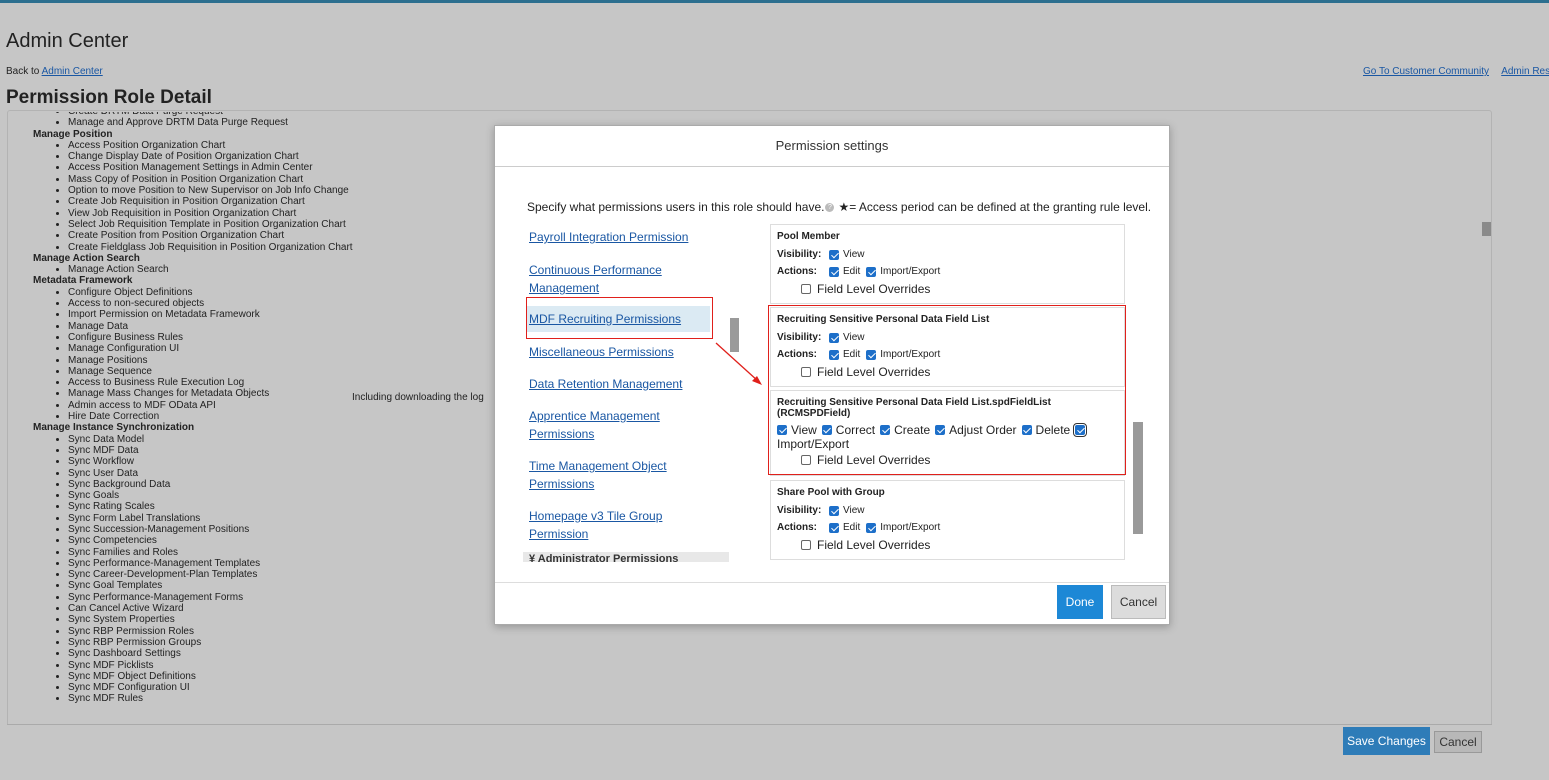 The width and height of the screenshot is (1549, 780). What do you see at coordinates (940, 430) in the screenshot?
I see `adjust-order-checkbox` at bounding box center [940, 430].